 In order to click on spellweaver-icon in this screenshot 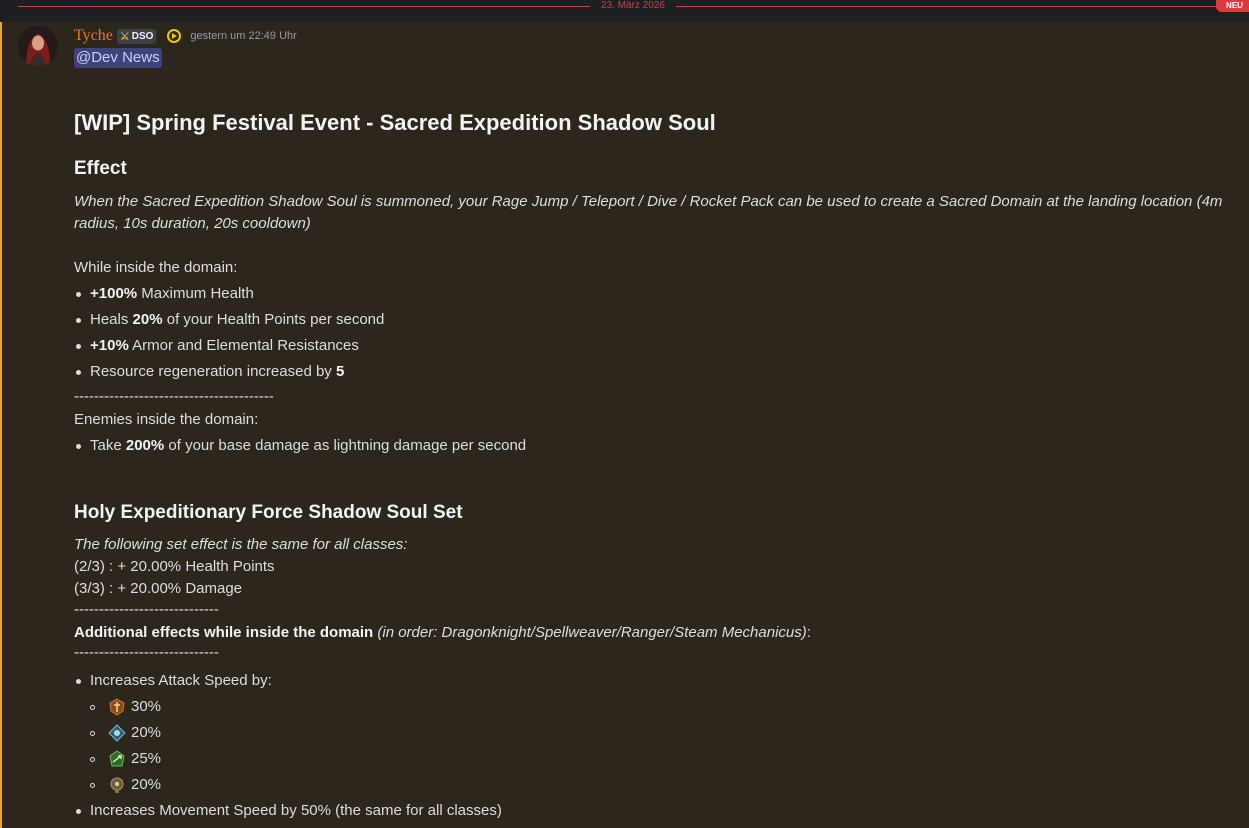, I will do `click(117, 733)`.